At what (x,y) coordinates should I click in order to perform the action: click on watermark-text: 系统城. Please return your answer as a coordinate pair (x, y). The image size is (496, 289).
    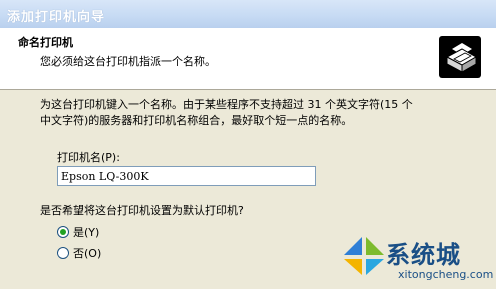
    Looking at the image, I should click on (423, 255).